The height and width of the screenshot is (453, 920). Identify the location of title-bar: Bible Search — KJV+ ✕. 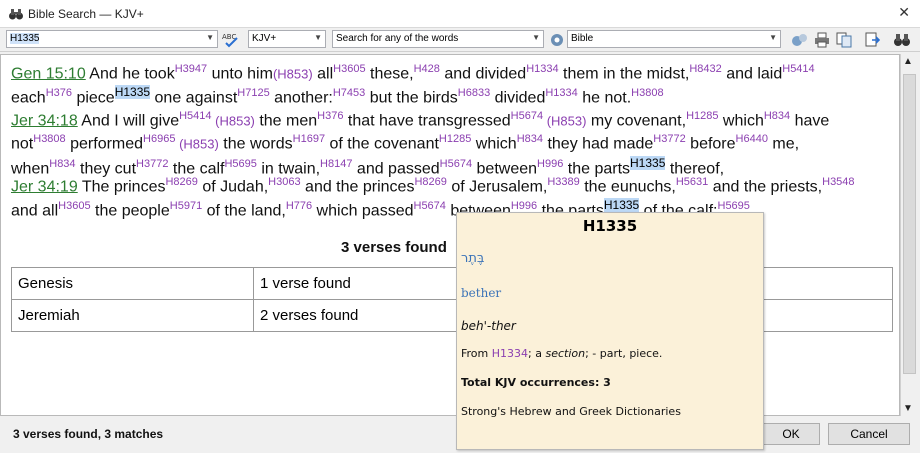
(460, 14).